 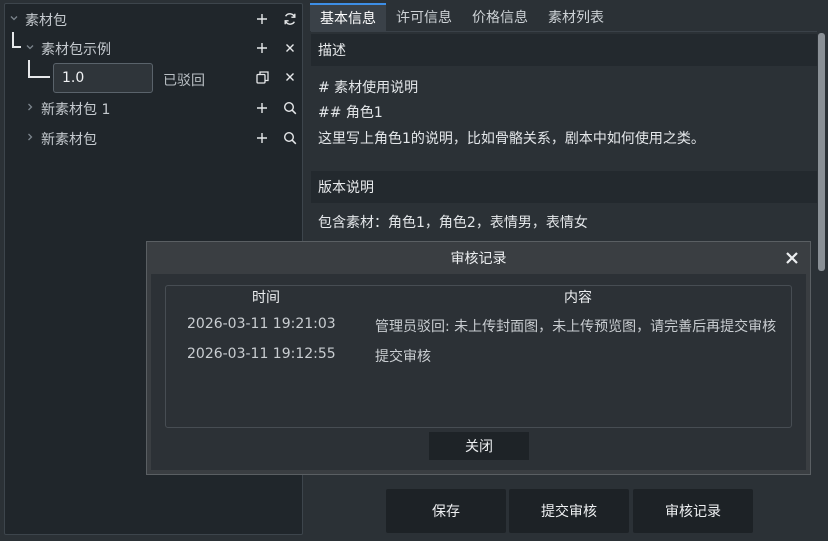 What do you see at coordinates (479, 446) in the screenshot?
I see `close-dialog-button: 关闭` at bounding box center [479, 446].